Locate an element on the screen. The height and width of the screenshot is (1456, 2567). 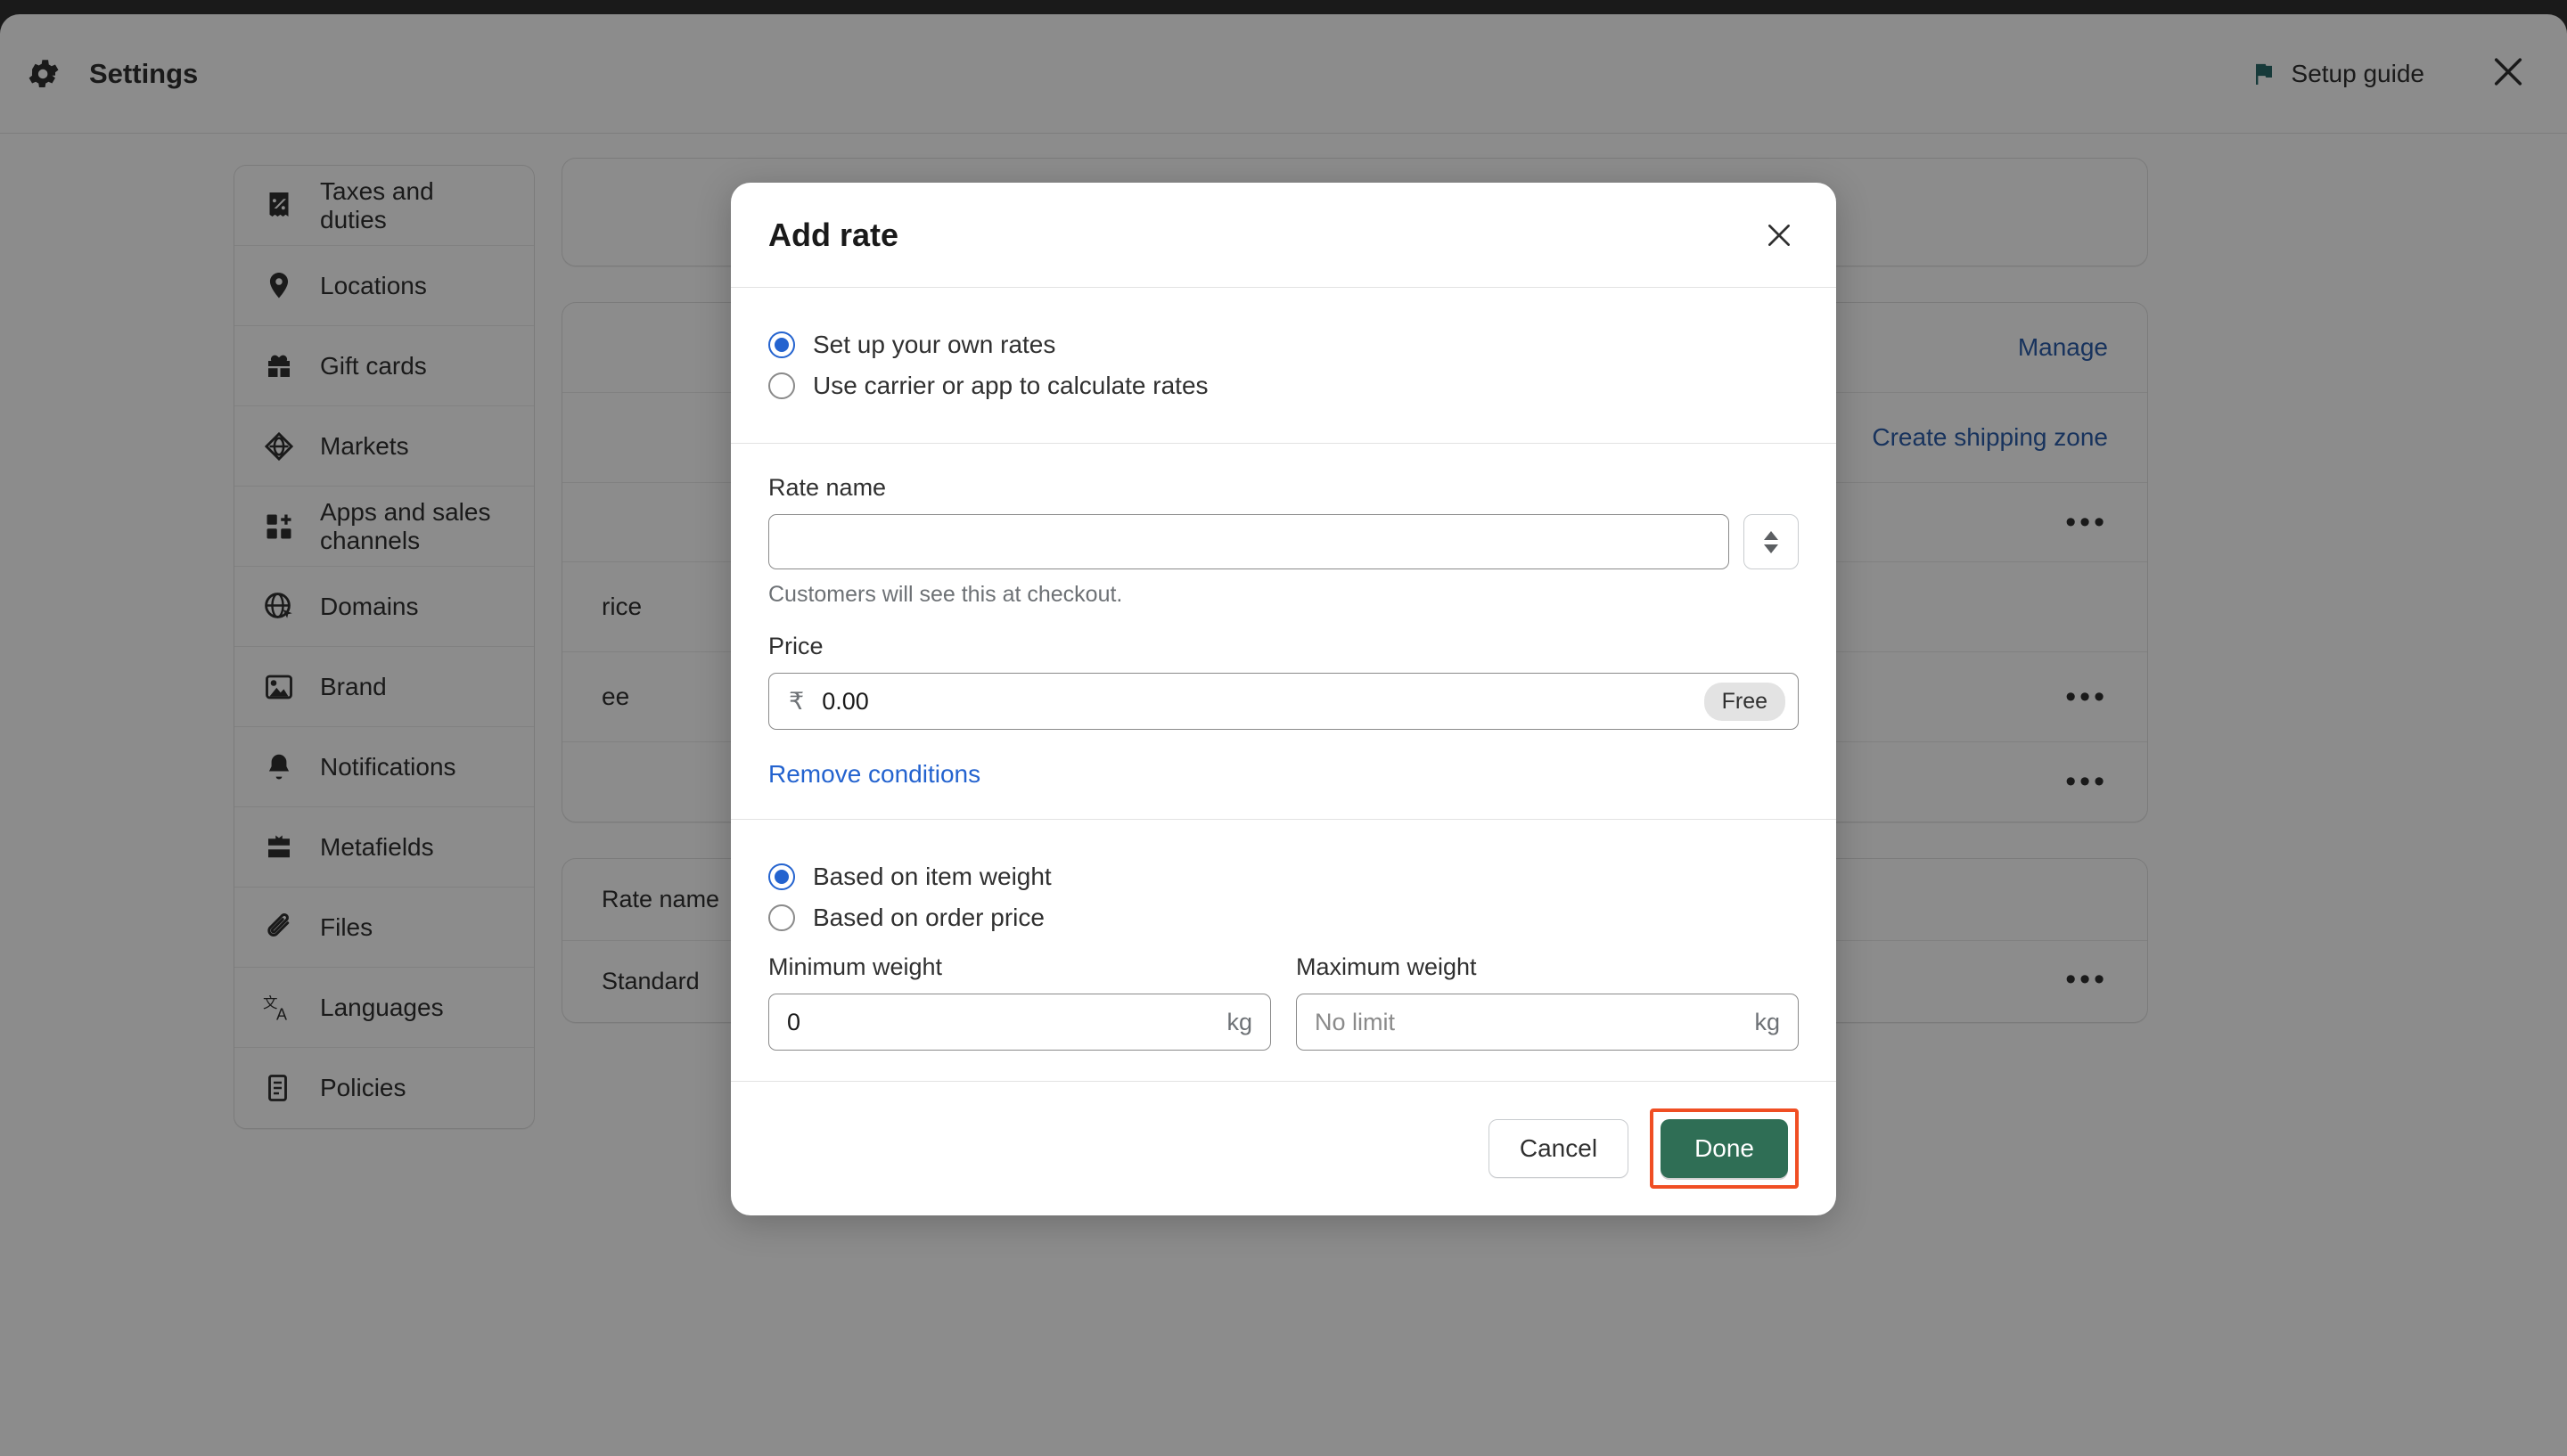
radio-label: Based on order price is located at coordinates (929, 918).